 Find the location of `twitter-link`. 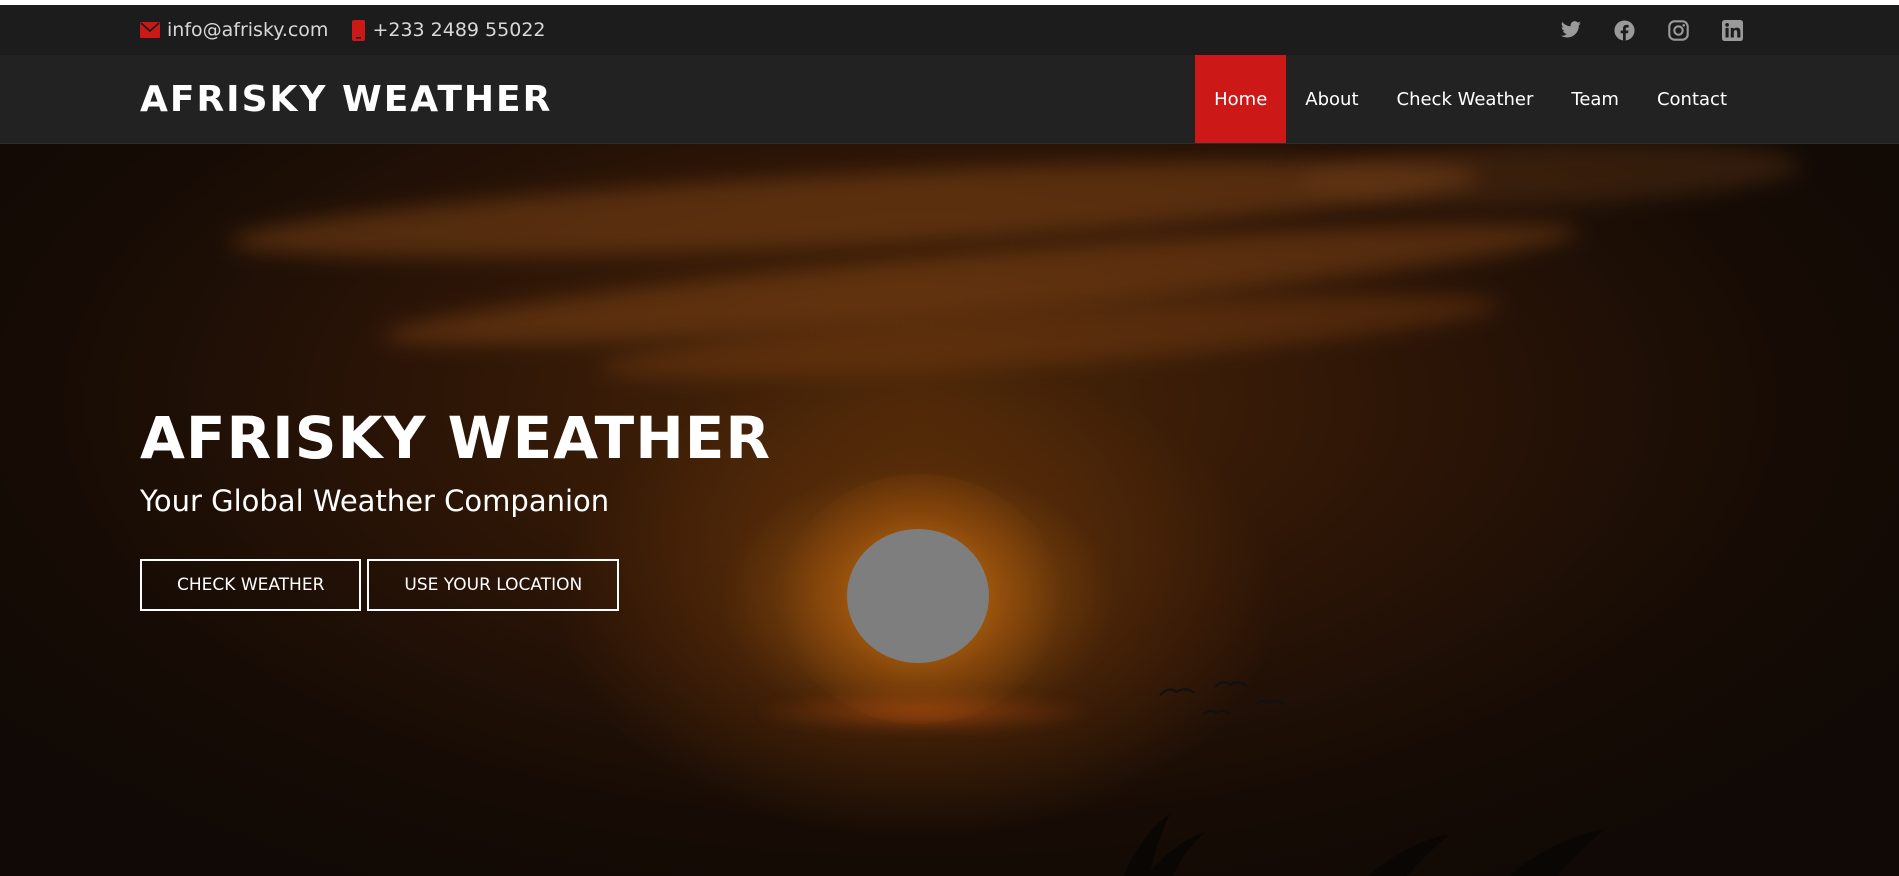

twitter-link is located at coordinates (1570, 30).